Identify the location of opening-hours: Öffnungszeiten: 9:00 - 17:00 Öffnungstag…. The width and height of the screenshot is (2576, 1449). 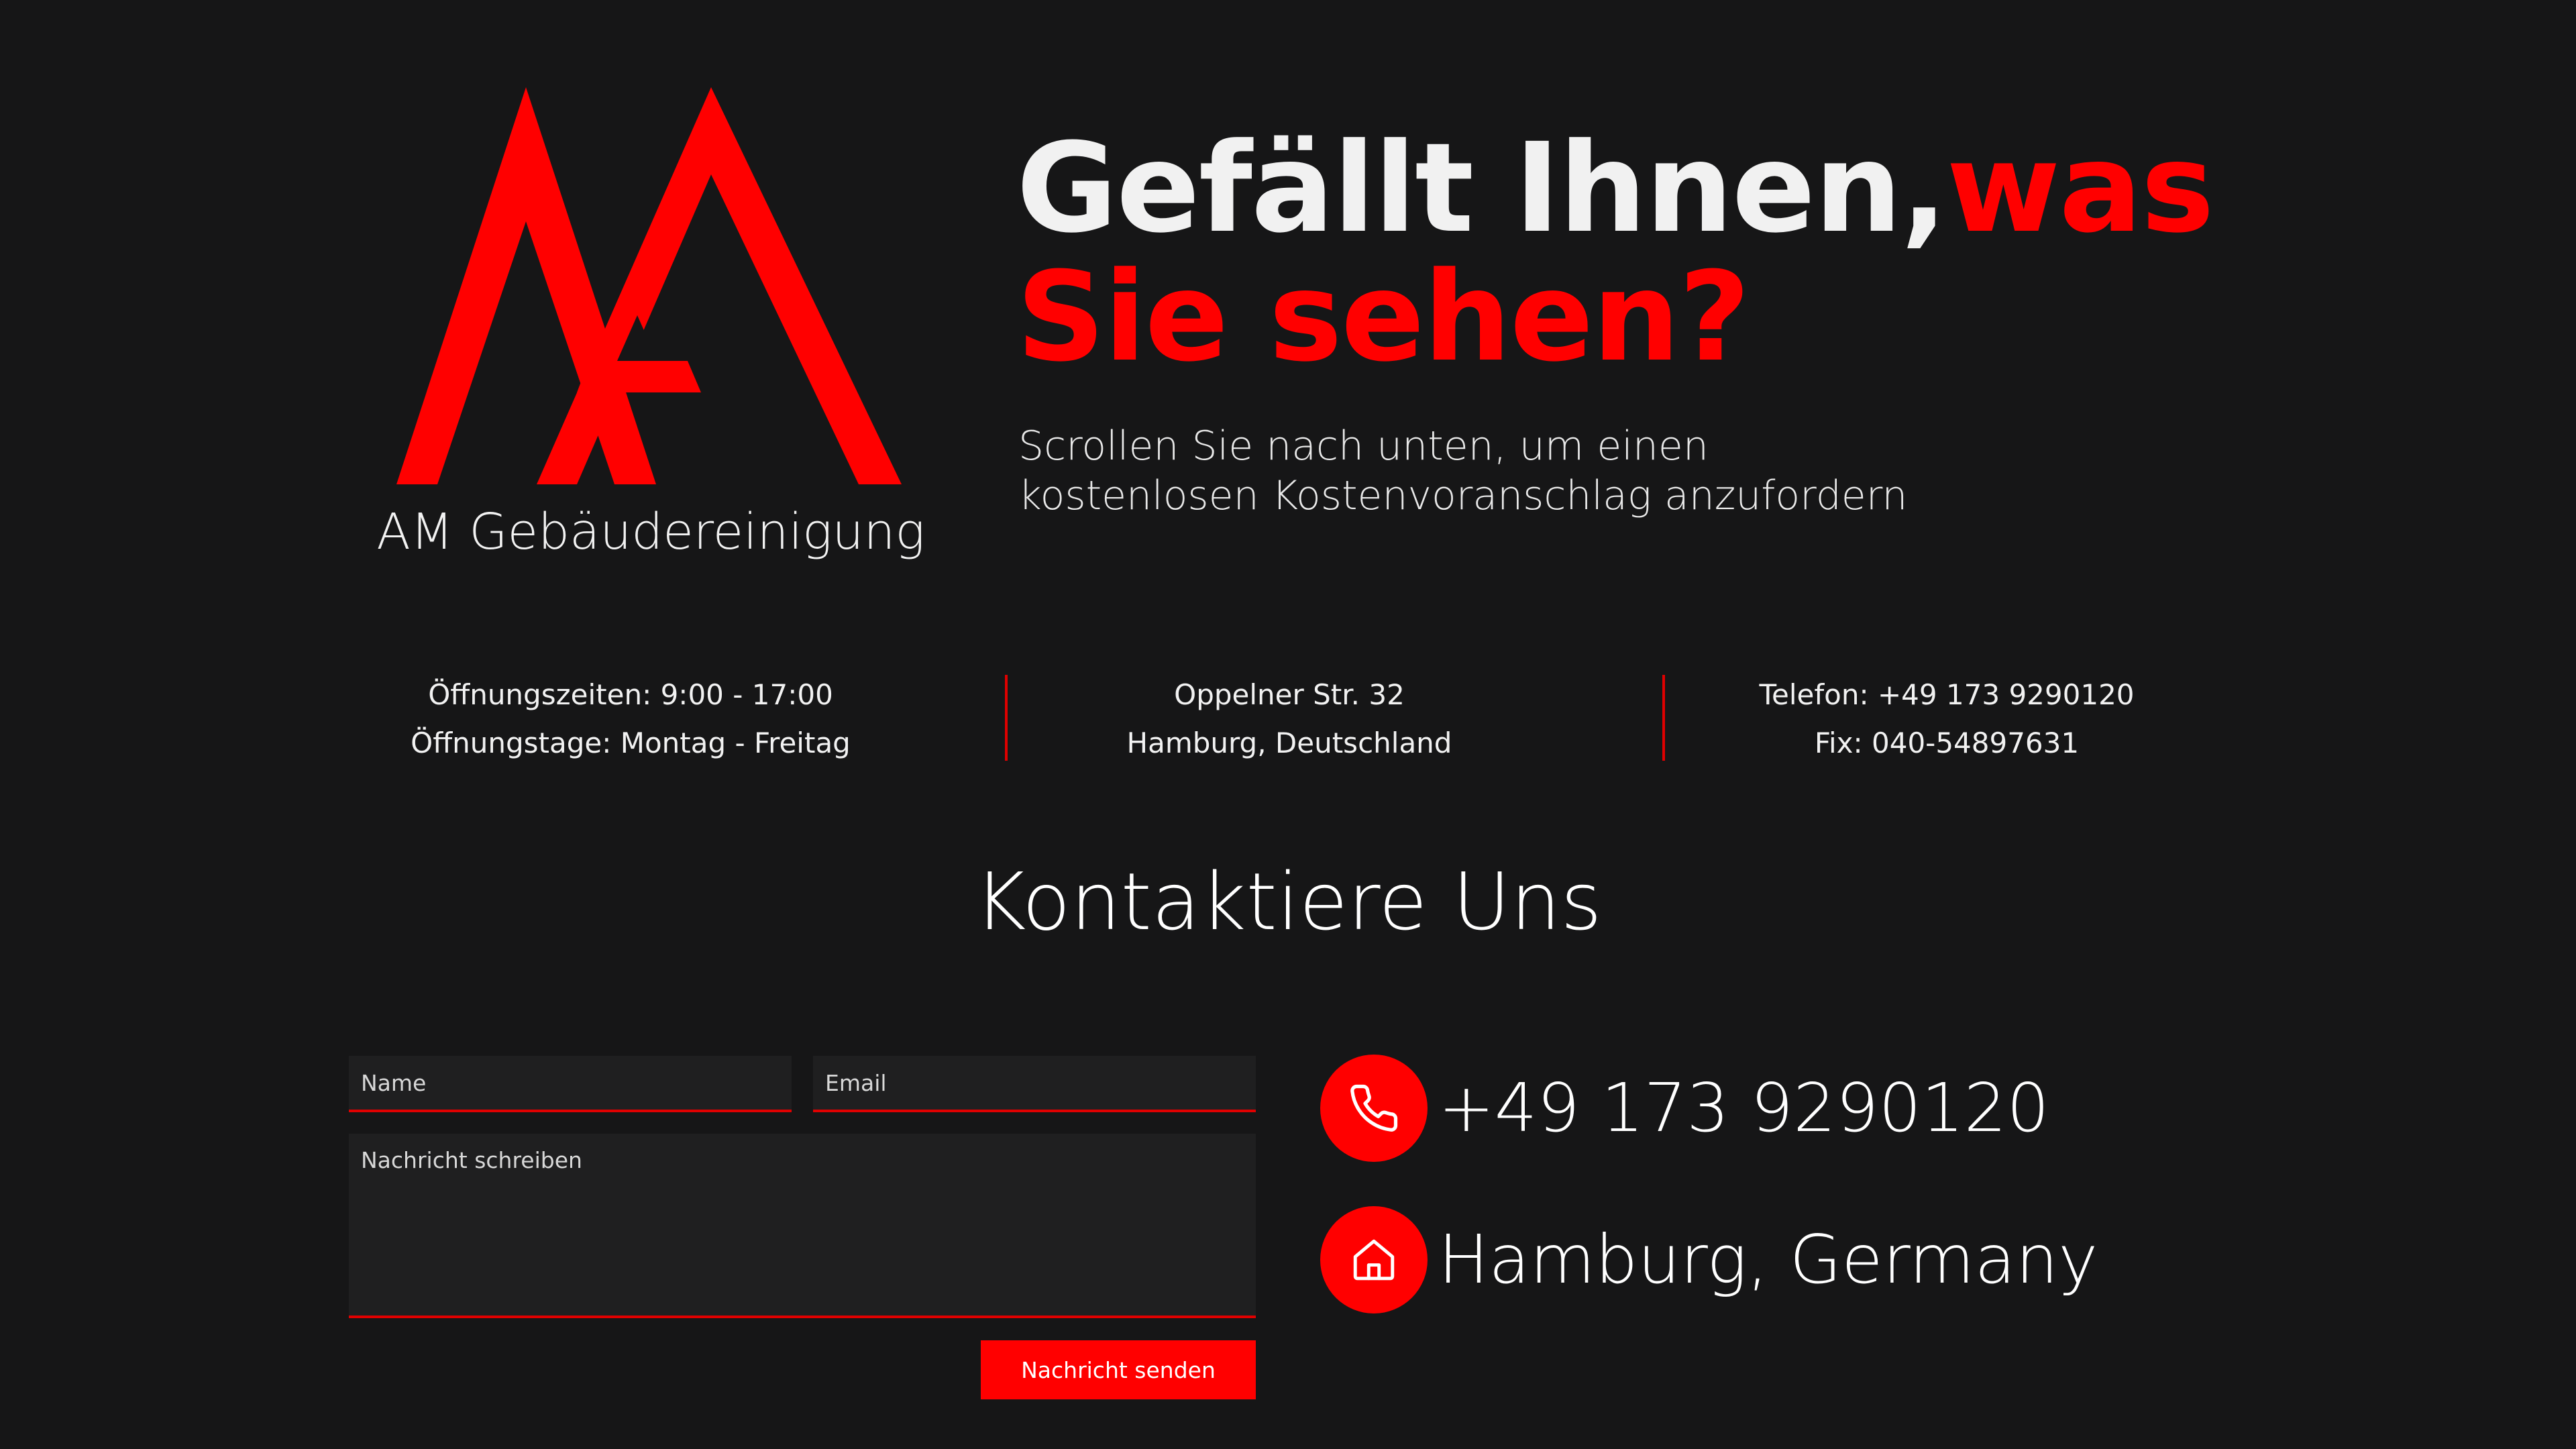
(630, 719).